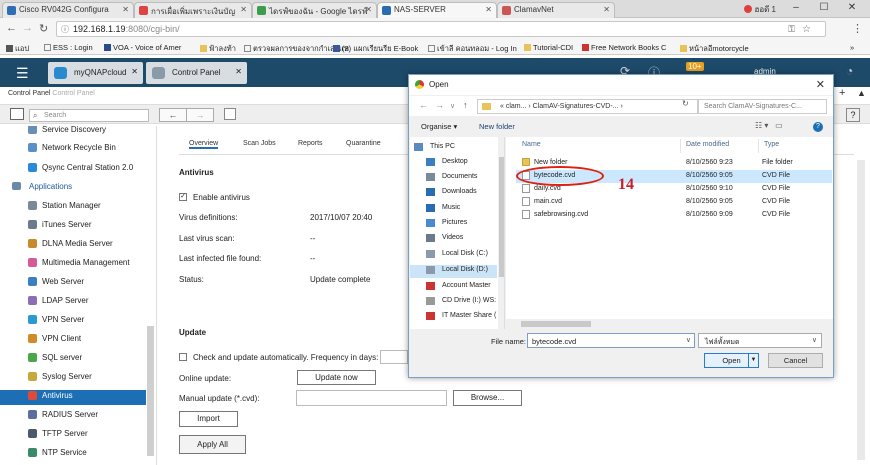 The height and width of the screenshot is (465, 870). I want to click on site-info-icon: ⓘ, so click(65, 29).